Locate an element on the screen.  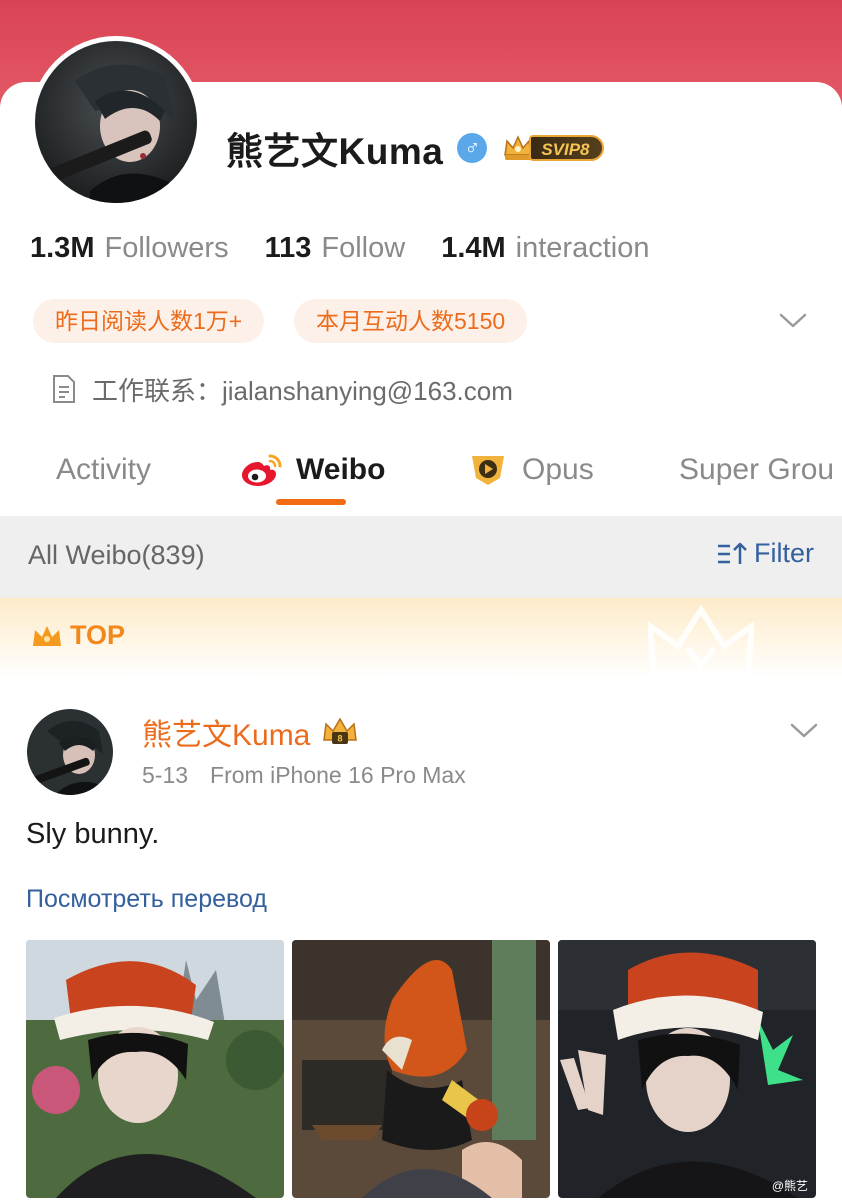
contact-text: 工作联系：jialanshanying@163.com is located at coordinates (302, 390).